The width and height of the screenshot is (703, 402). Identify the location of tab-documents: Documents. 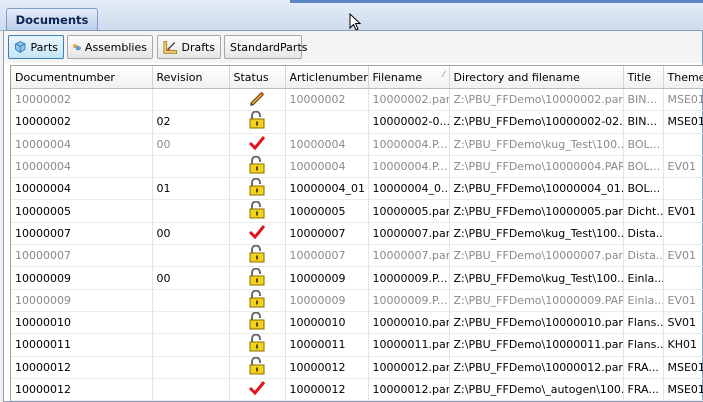
(52, 19).